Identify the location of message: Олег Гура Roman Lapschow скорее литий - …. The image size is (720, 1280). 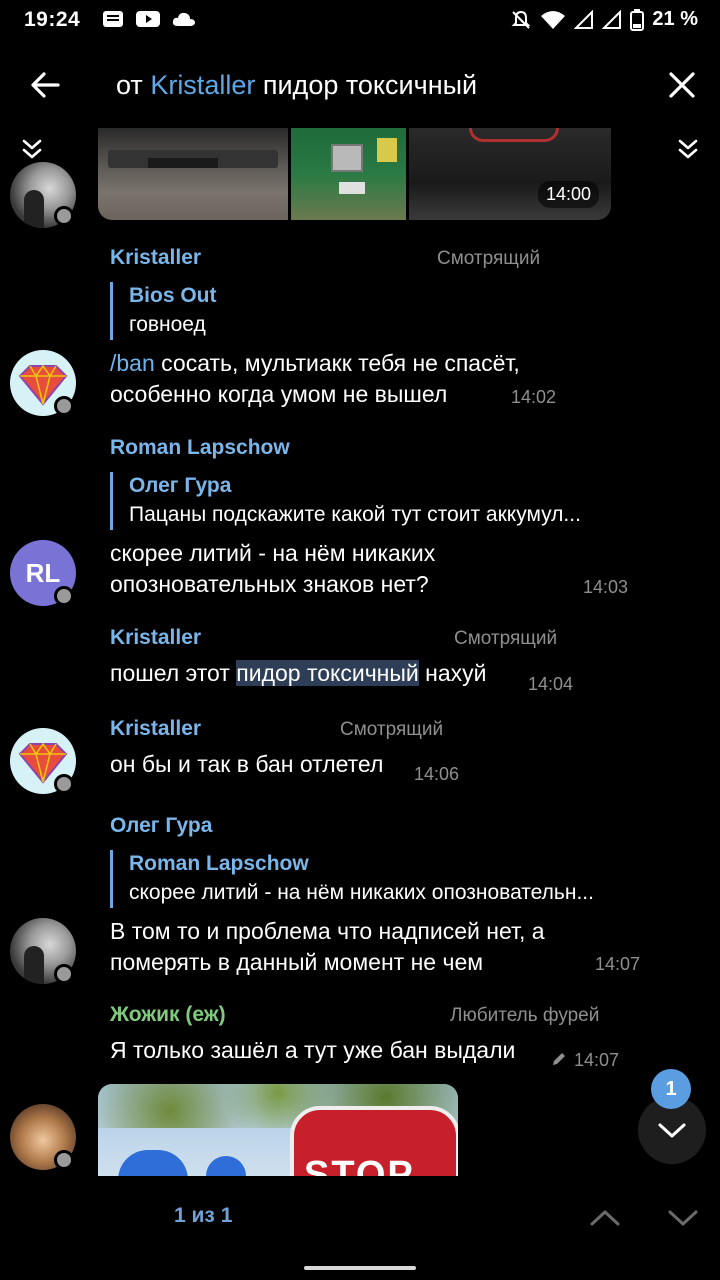
(352, 896).